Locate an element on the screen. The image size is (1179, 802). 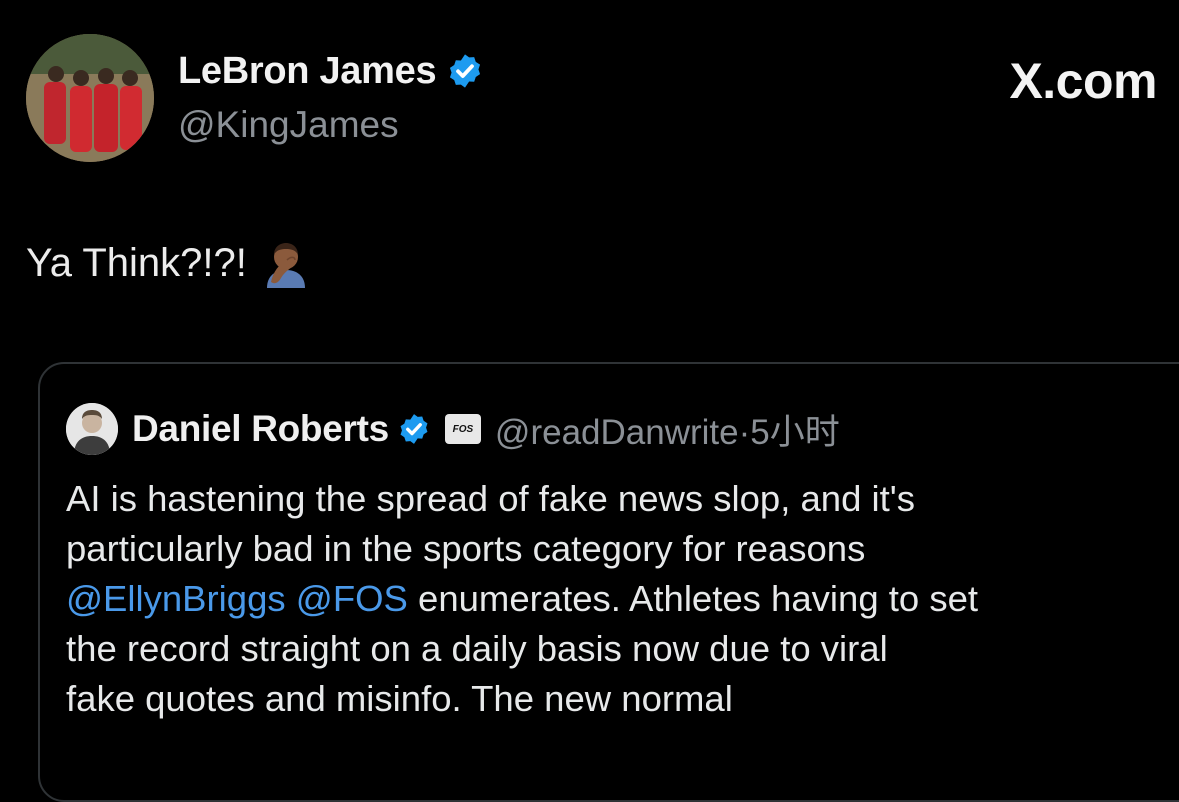
avatar-image is located at coordinates (90, 98).